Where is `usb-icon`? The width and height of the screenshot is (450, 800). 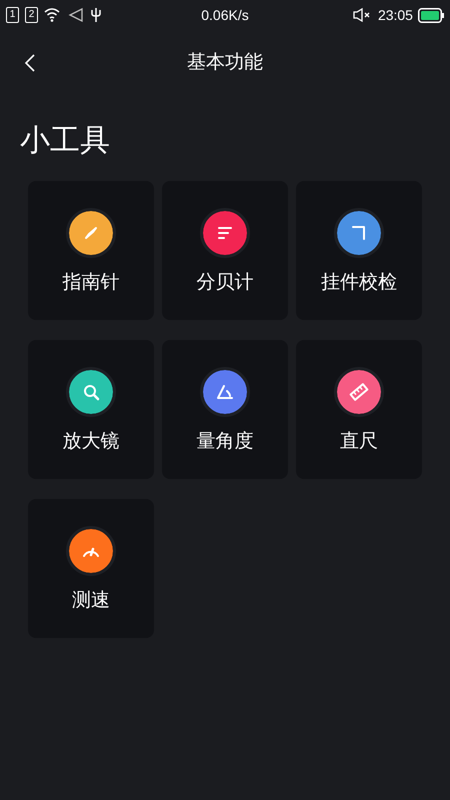
usb-icon is located at coordinates (96, 15).